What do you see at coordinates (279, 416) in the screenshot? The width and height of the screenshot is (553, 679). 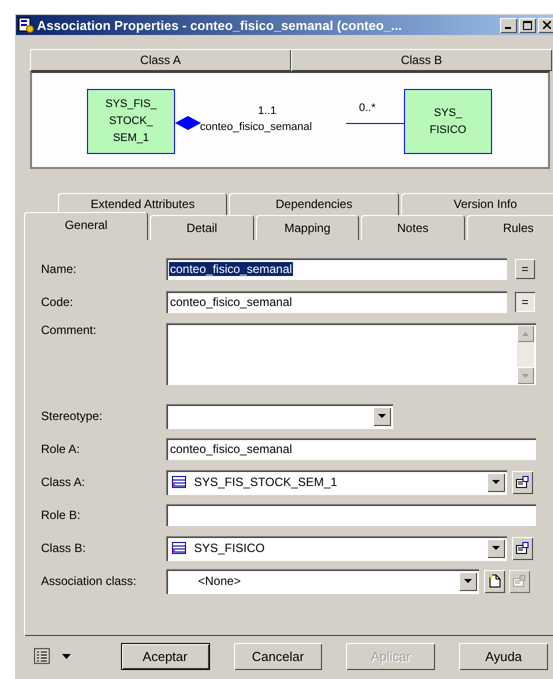 I see `dropdown-field` at bounding box center [279, 416].